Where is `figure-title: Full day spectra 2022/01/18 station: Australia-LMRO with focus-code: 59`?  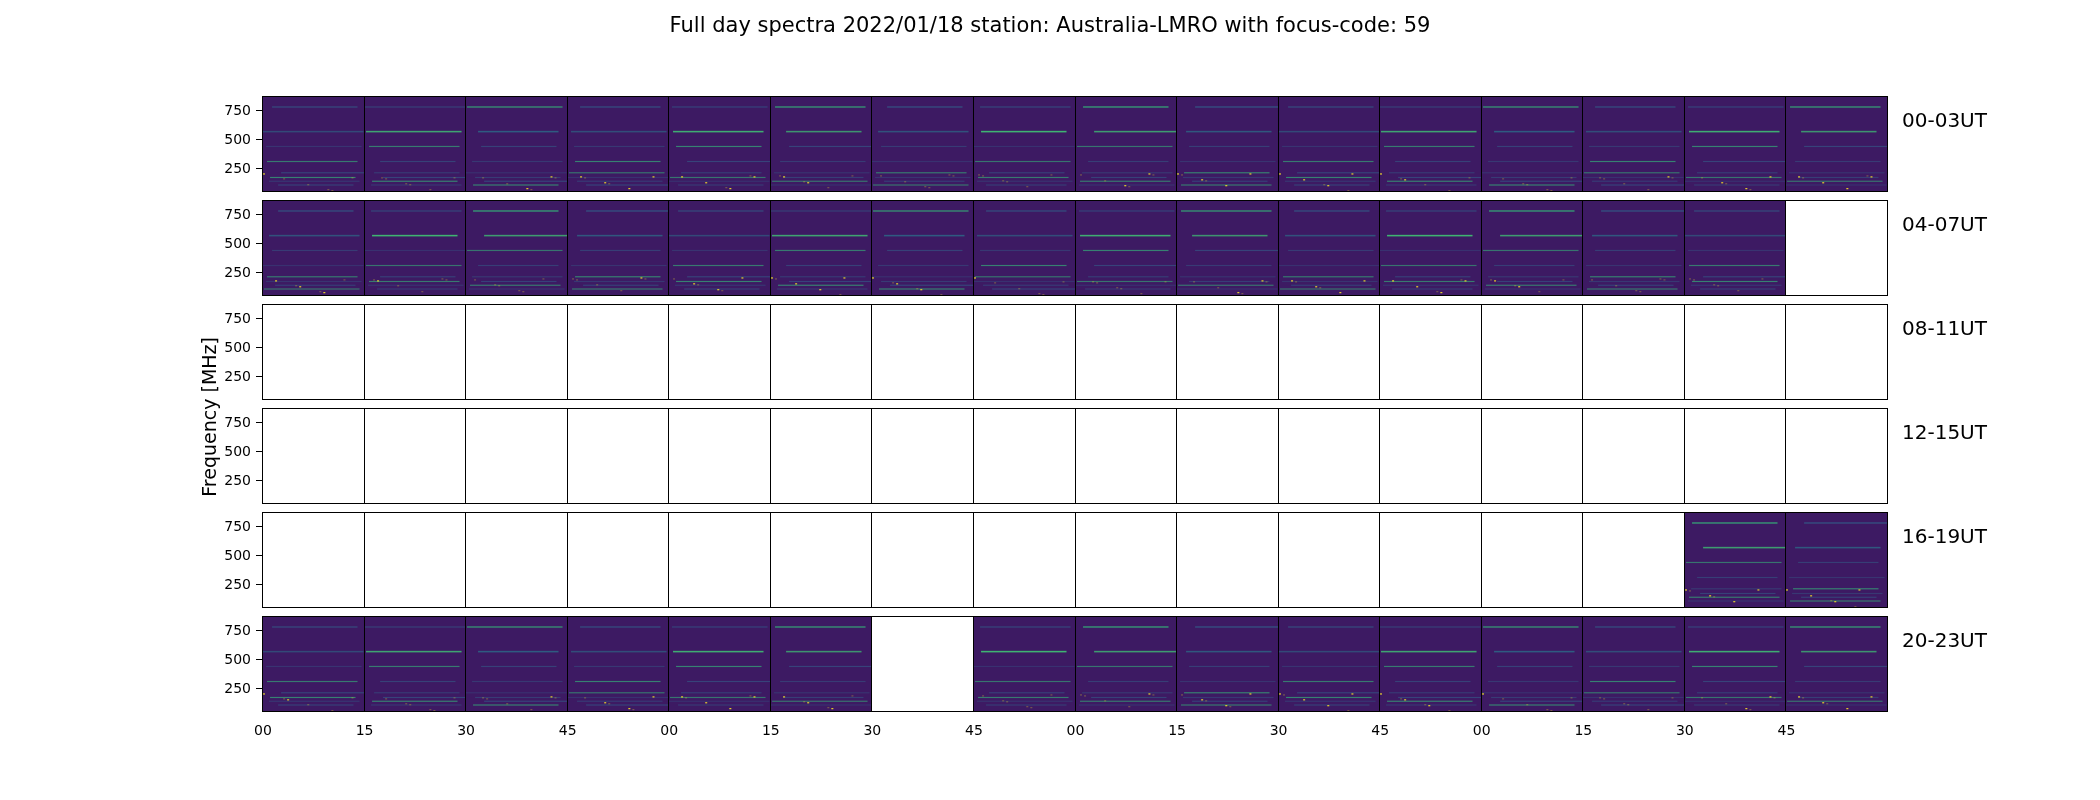 figure-title: Full day spectra 2022/01/18 station: Australia-LMRO with focus-code: 59 is located at coordinates (1050, 25).